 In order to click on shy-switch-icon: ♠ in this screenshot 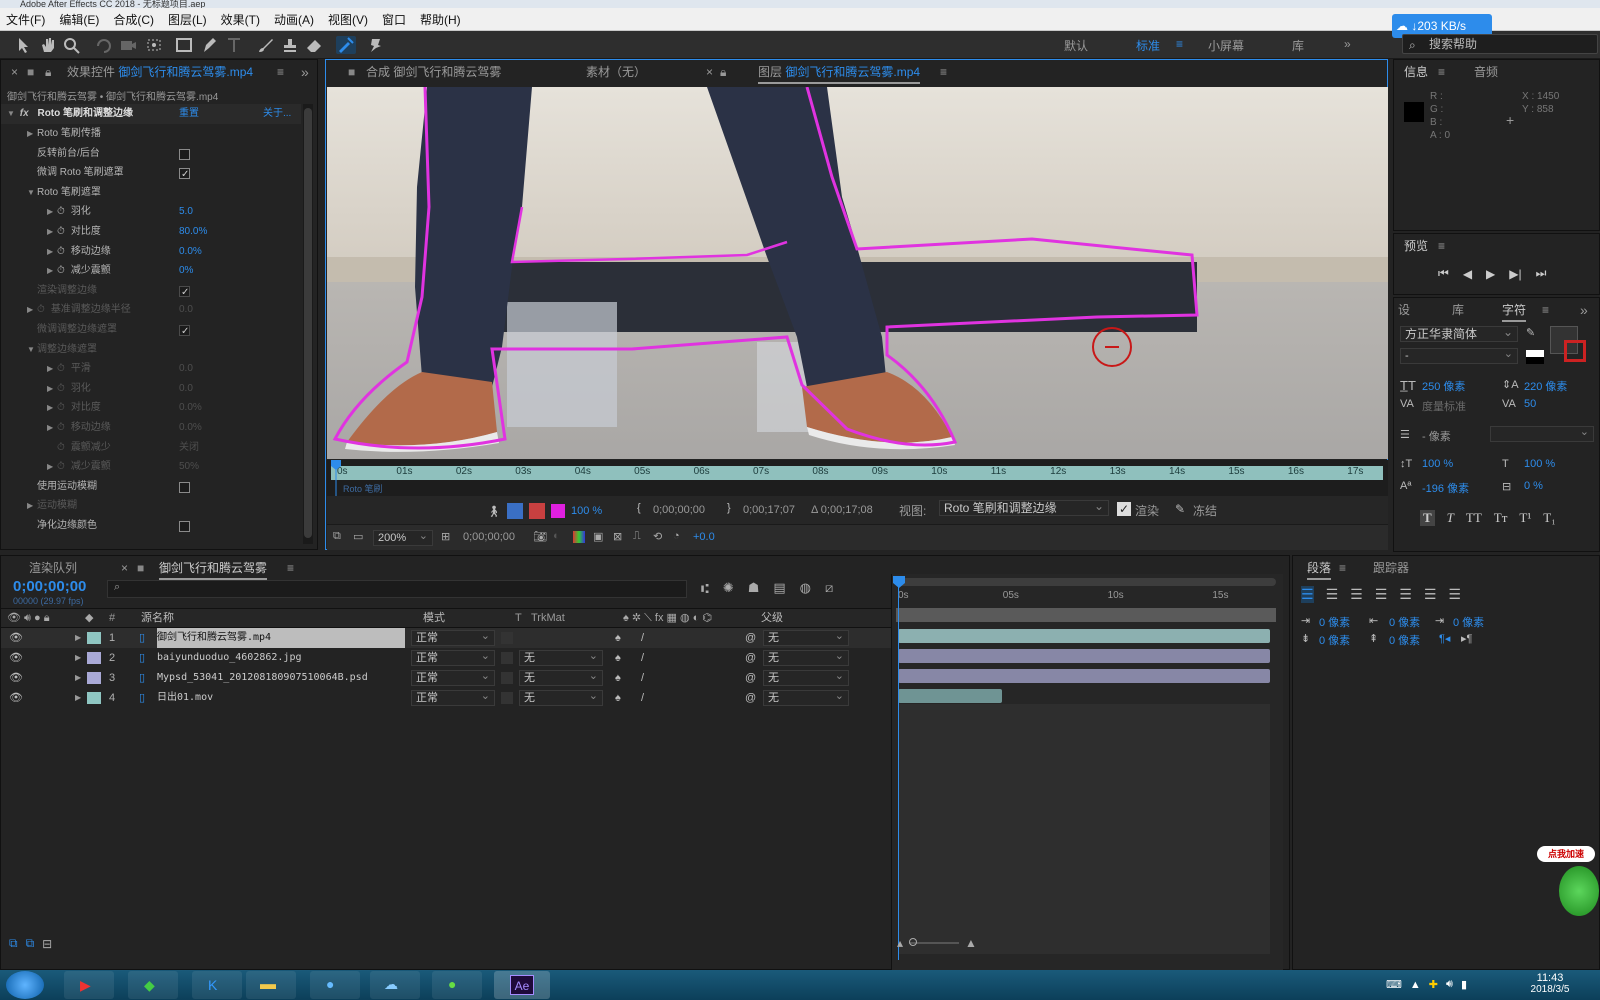, I will do `click(618, 698)`.